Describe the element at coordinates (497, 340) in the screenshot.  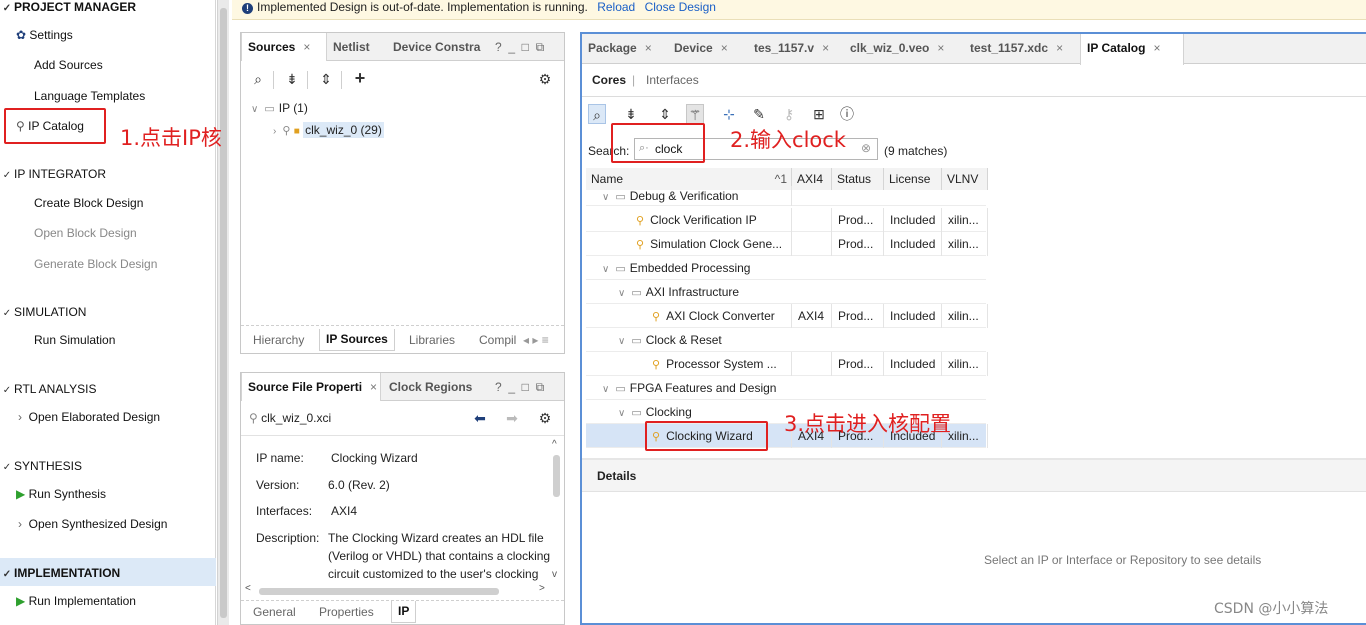
I see `tab-compile-order: Compil` at that location.